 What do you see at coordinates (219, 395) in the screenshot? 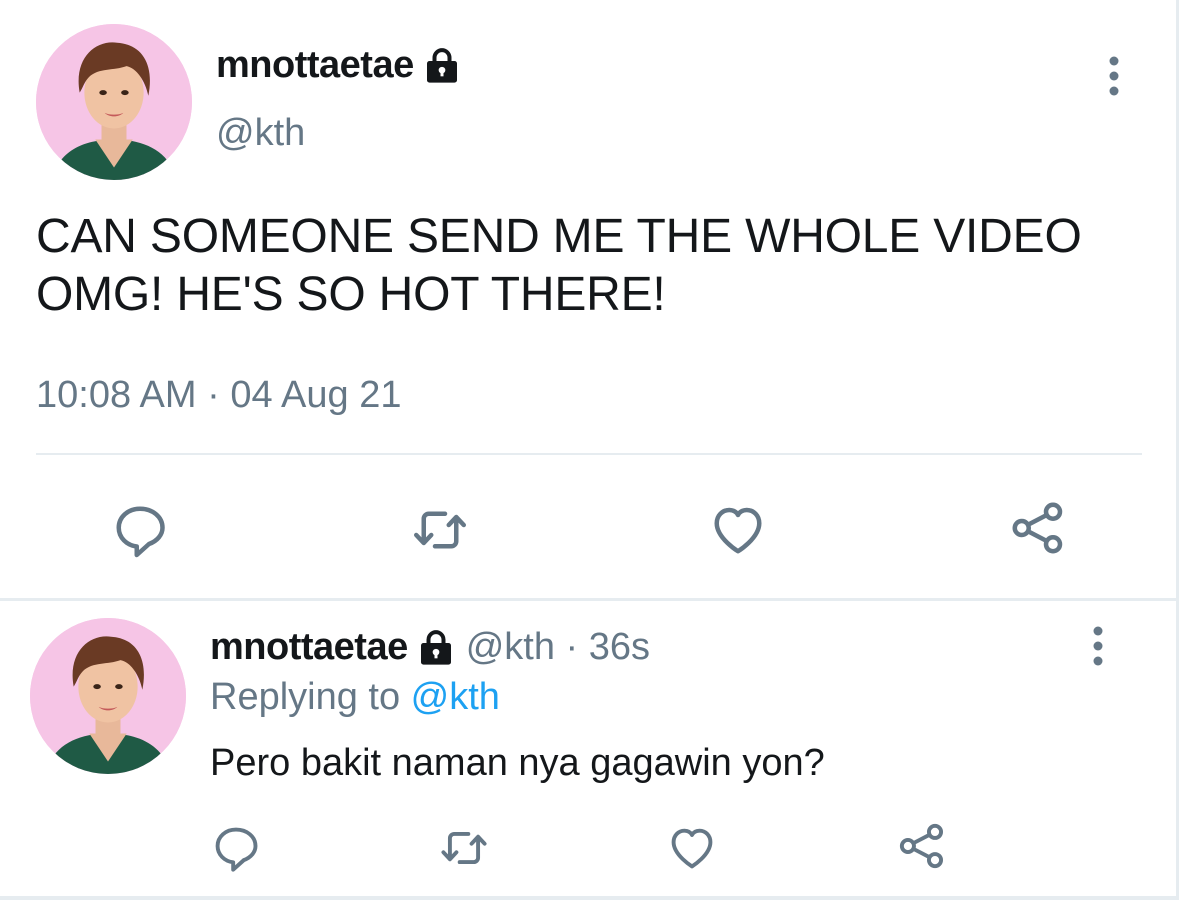
I see `tweet-timestamp: 10:08 AM · 04 Aug 21` at bounding box center [219, 395].